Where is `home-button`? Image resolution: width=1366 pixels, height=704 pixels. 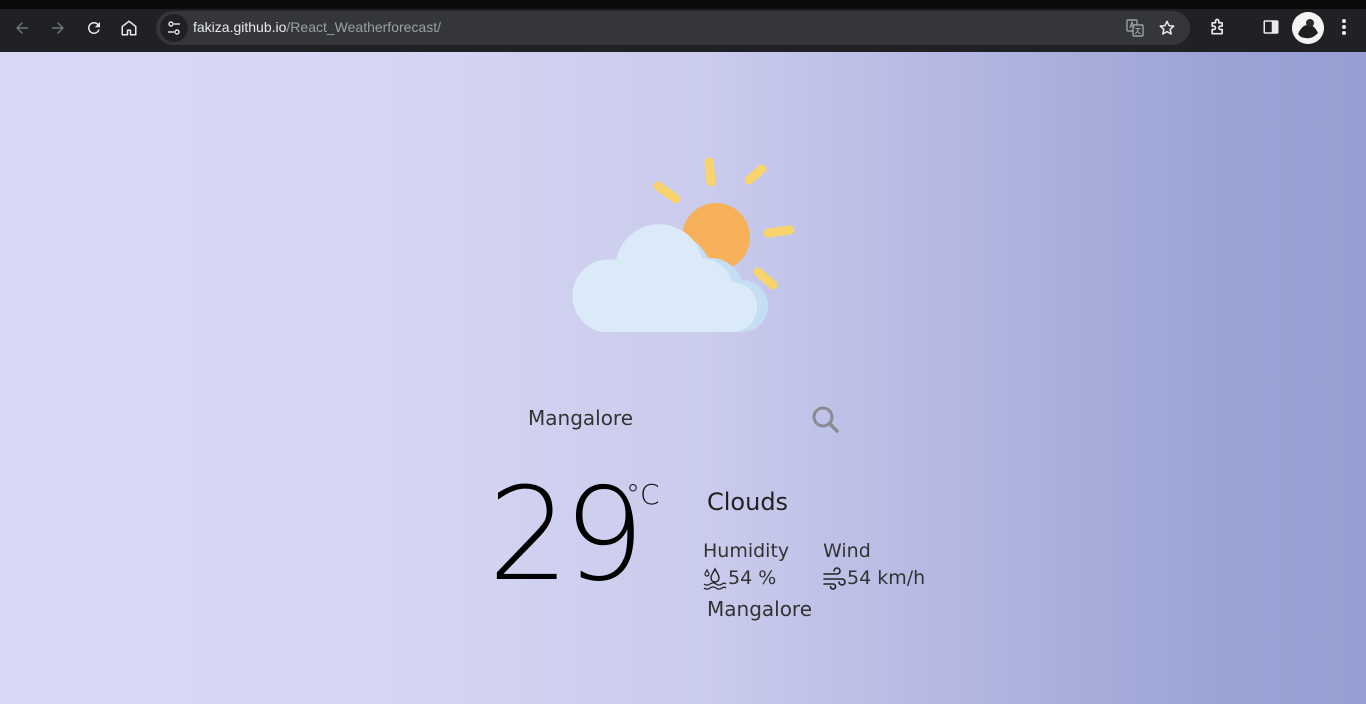 home-button is located at coordinates (129, 28).